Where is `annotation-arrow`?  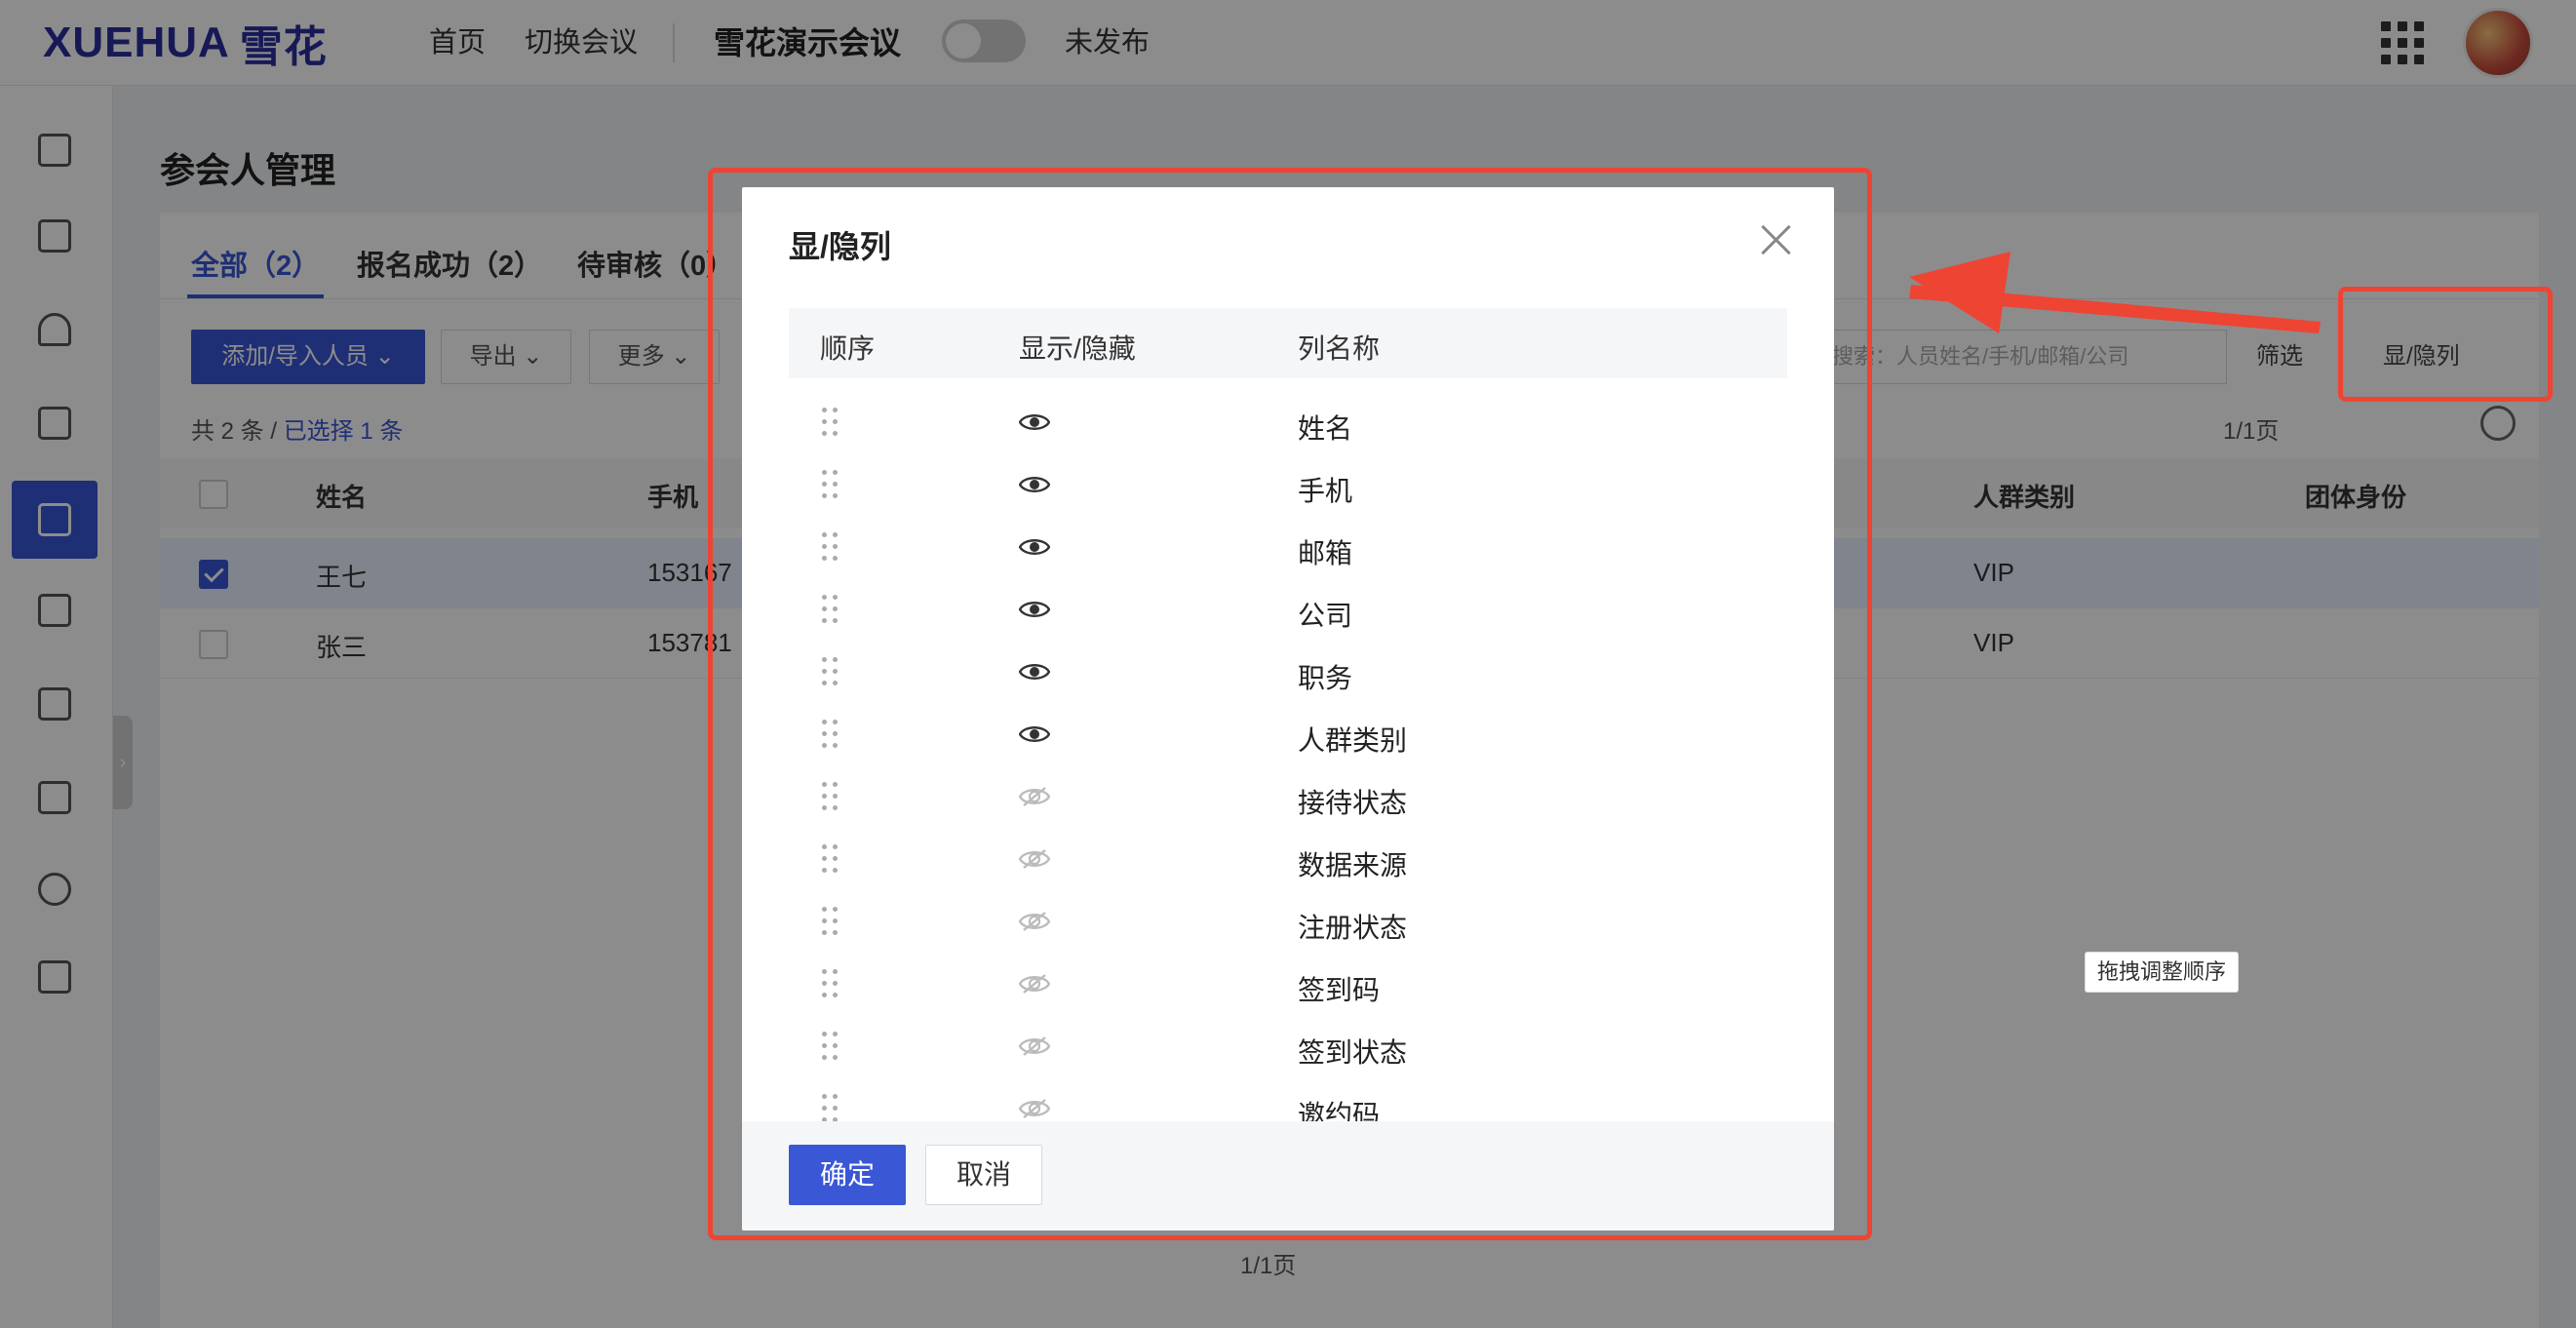
annotation-arrow is located at coordinates (2115, 293).